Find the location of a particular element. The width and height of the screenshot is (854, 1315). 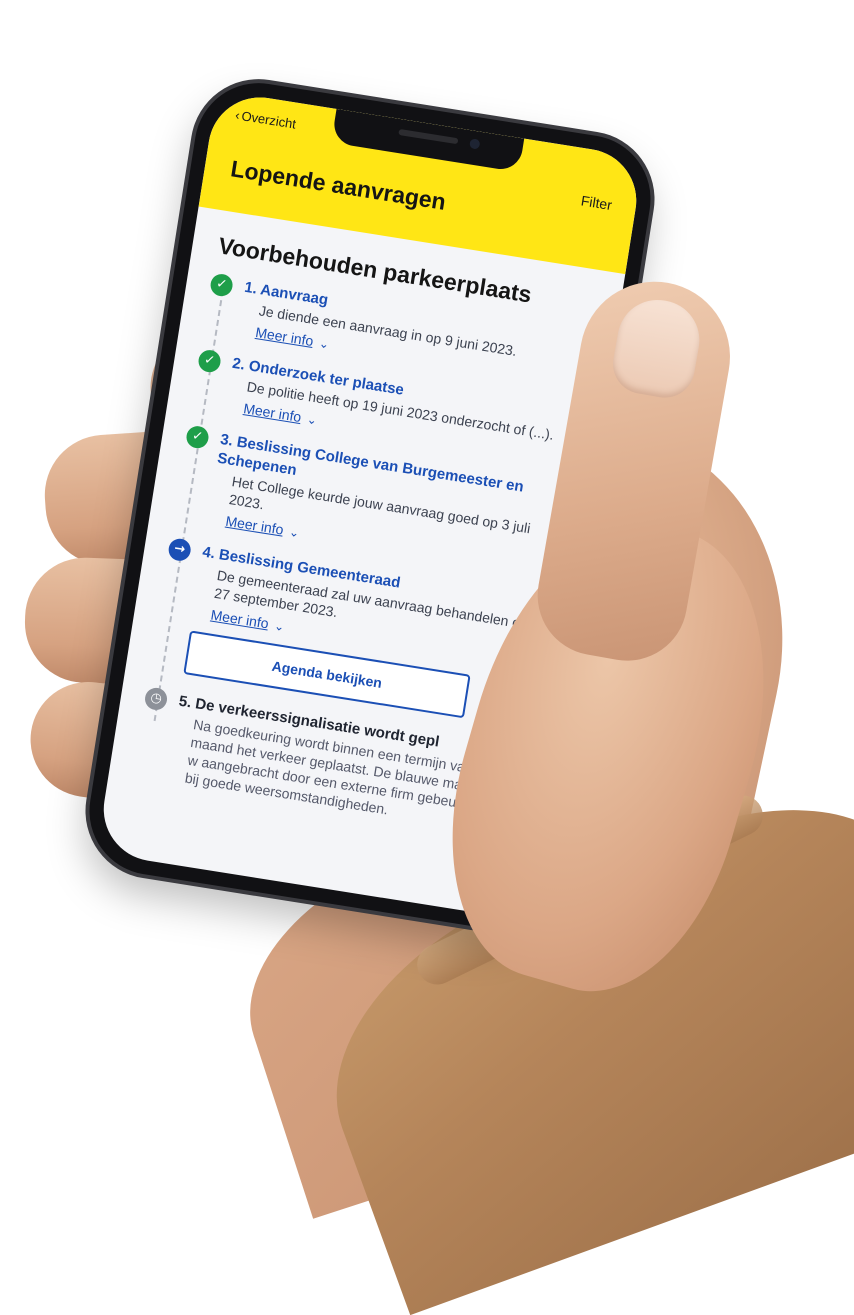

front-camera is located at coordinates (475, 144).